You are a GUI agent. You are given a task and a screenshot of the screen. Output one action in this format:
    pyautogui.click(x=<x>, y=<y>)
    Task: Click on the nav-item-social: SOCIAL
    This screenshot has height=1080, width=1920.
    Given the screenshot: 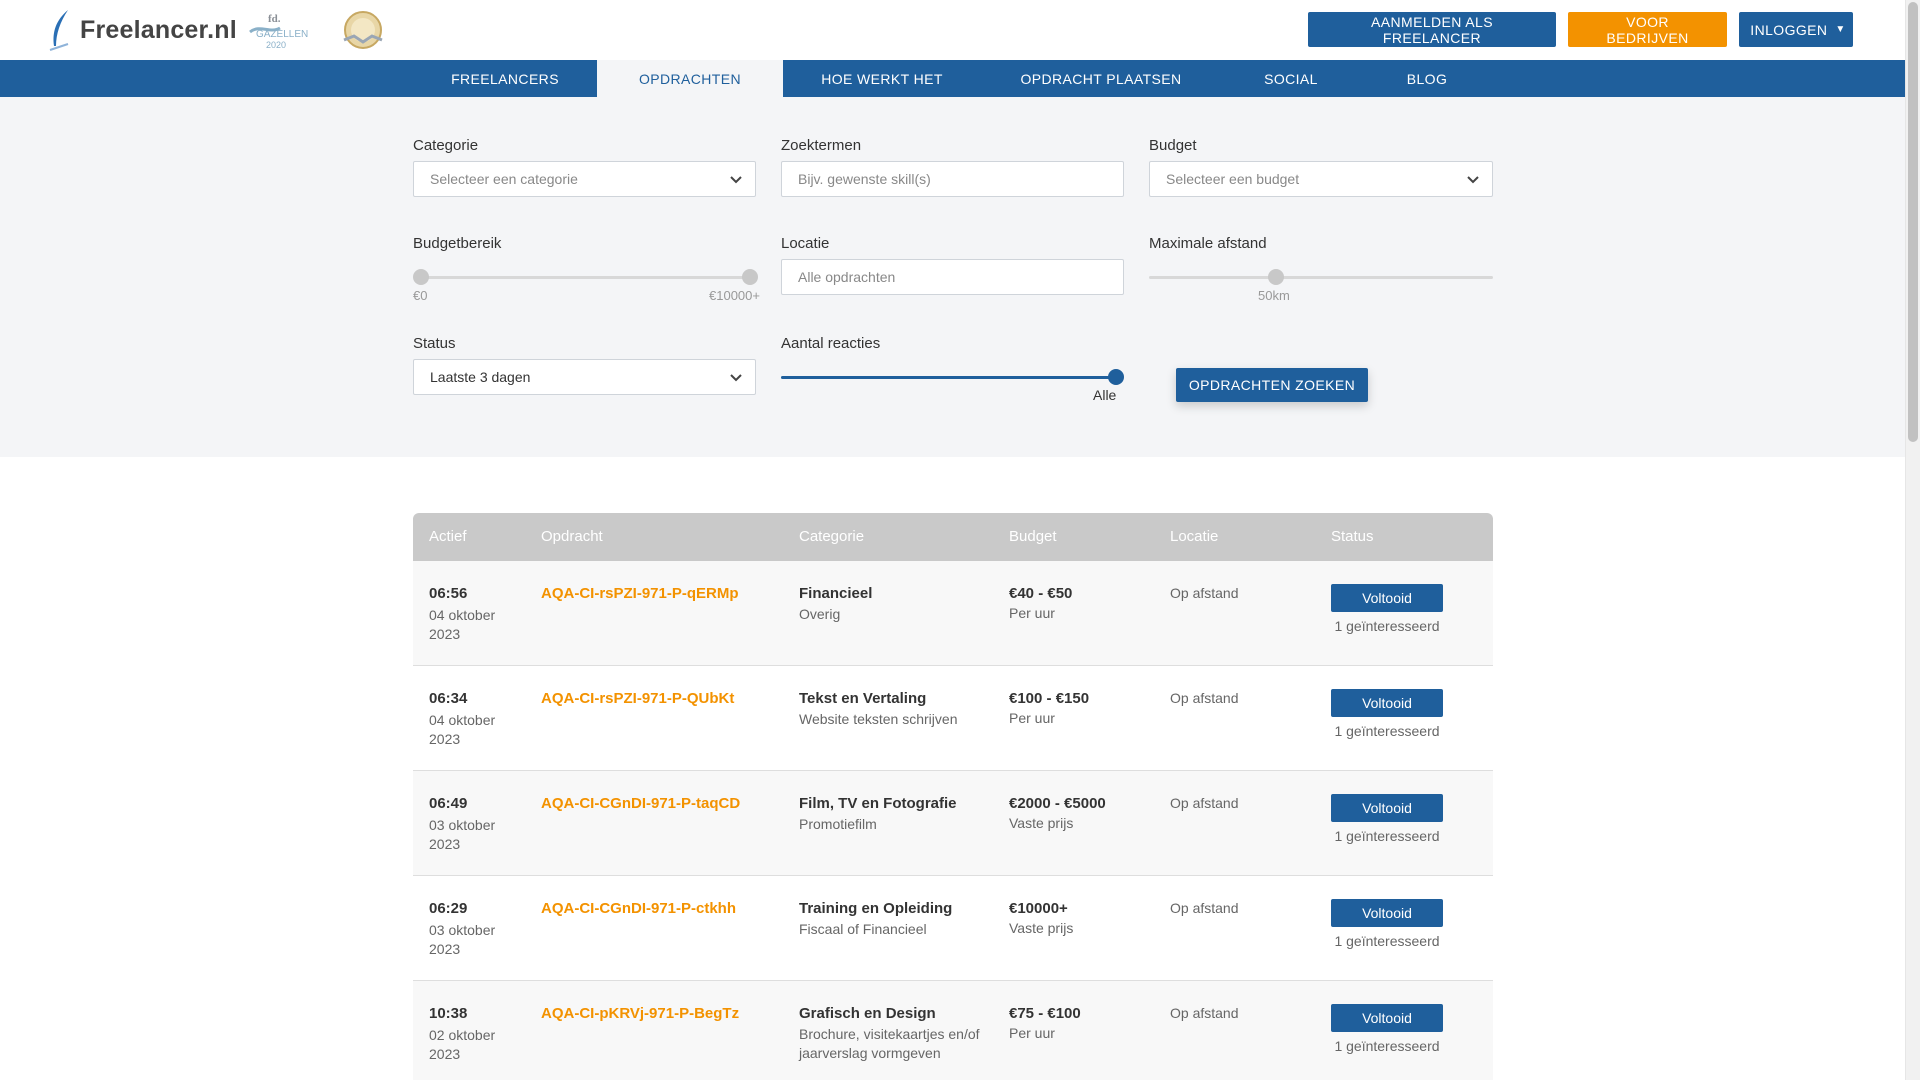 What is the action you would take?
    pyautogui.click(x=1291, y=78)
    